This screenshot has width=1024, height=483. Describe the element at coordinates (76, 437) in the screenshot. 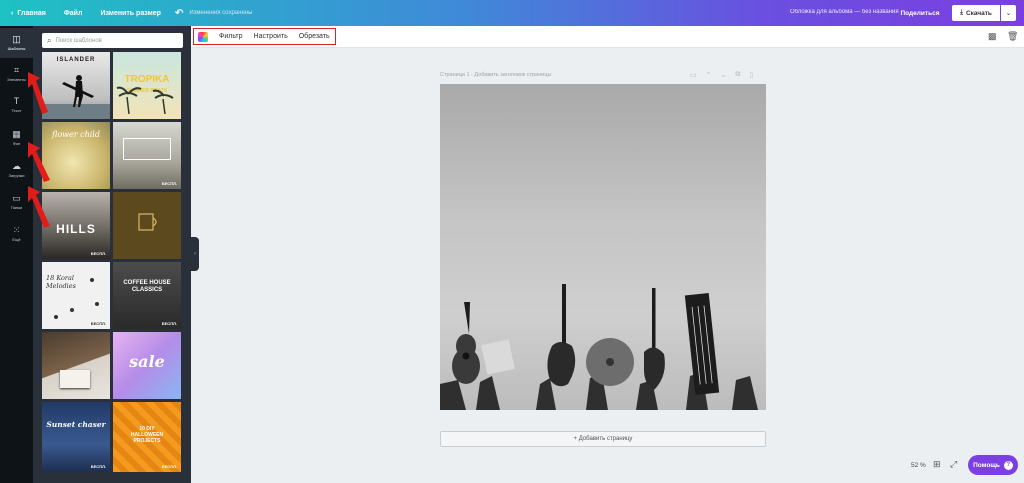

I see `template-thumbnail: Sunset chaser БЕСПЛ.` at that location.